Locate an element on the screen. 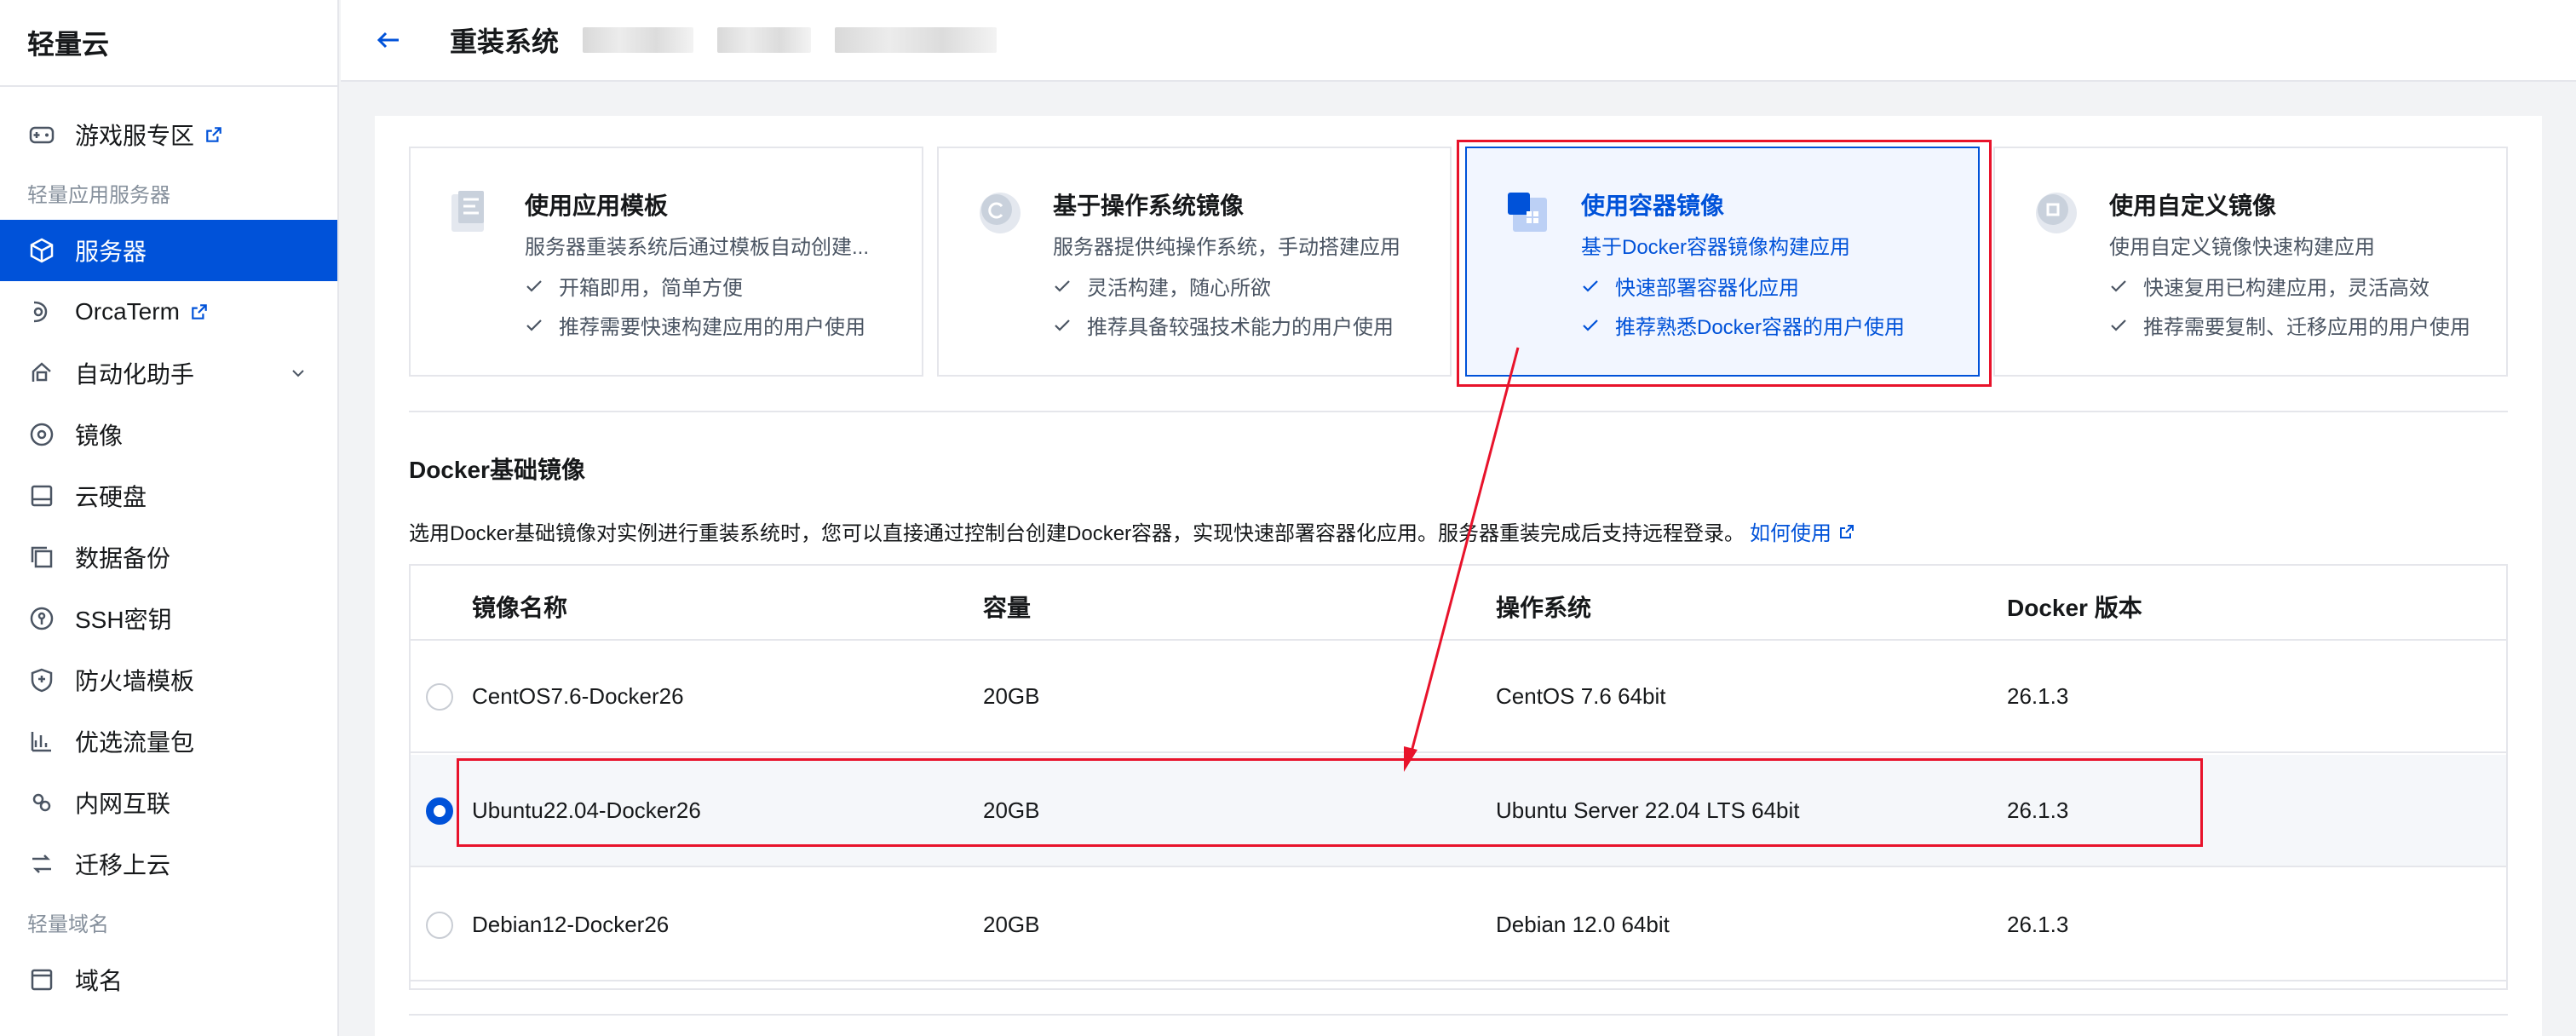 The height and width of the screenshot is (1036, 2576). sidebar: 轻量云 游戏服专区 轻量应用服务器 服务器 OrcaTerm 自动化助手 镜像 is located at coordinates (170, 518).